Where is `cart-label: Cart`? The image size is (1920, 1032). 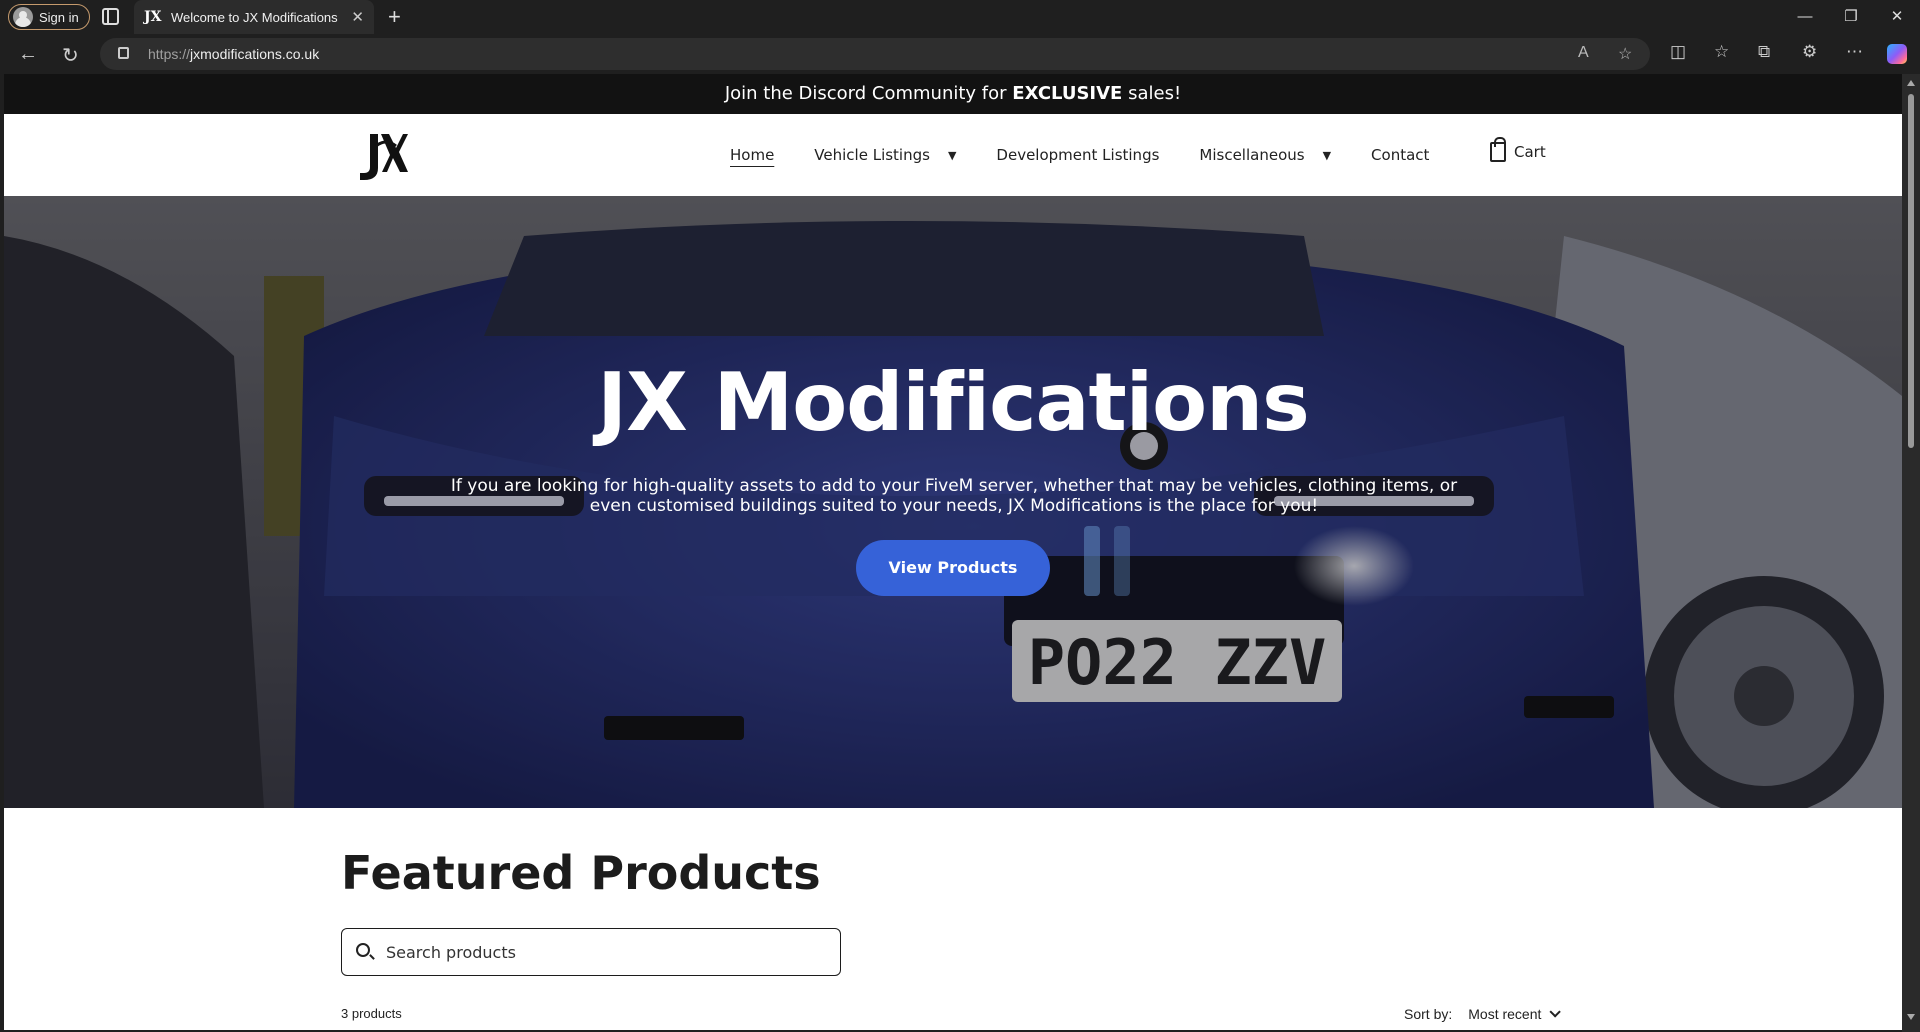 cart-label: Cart is located at coordinates (1530, 152).